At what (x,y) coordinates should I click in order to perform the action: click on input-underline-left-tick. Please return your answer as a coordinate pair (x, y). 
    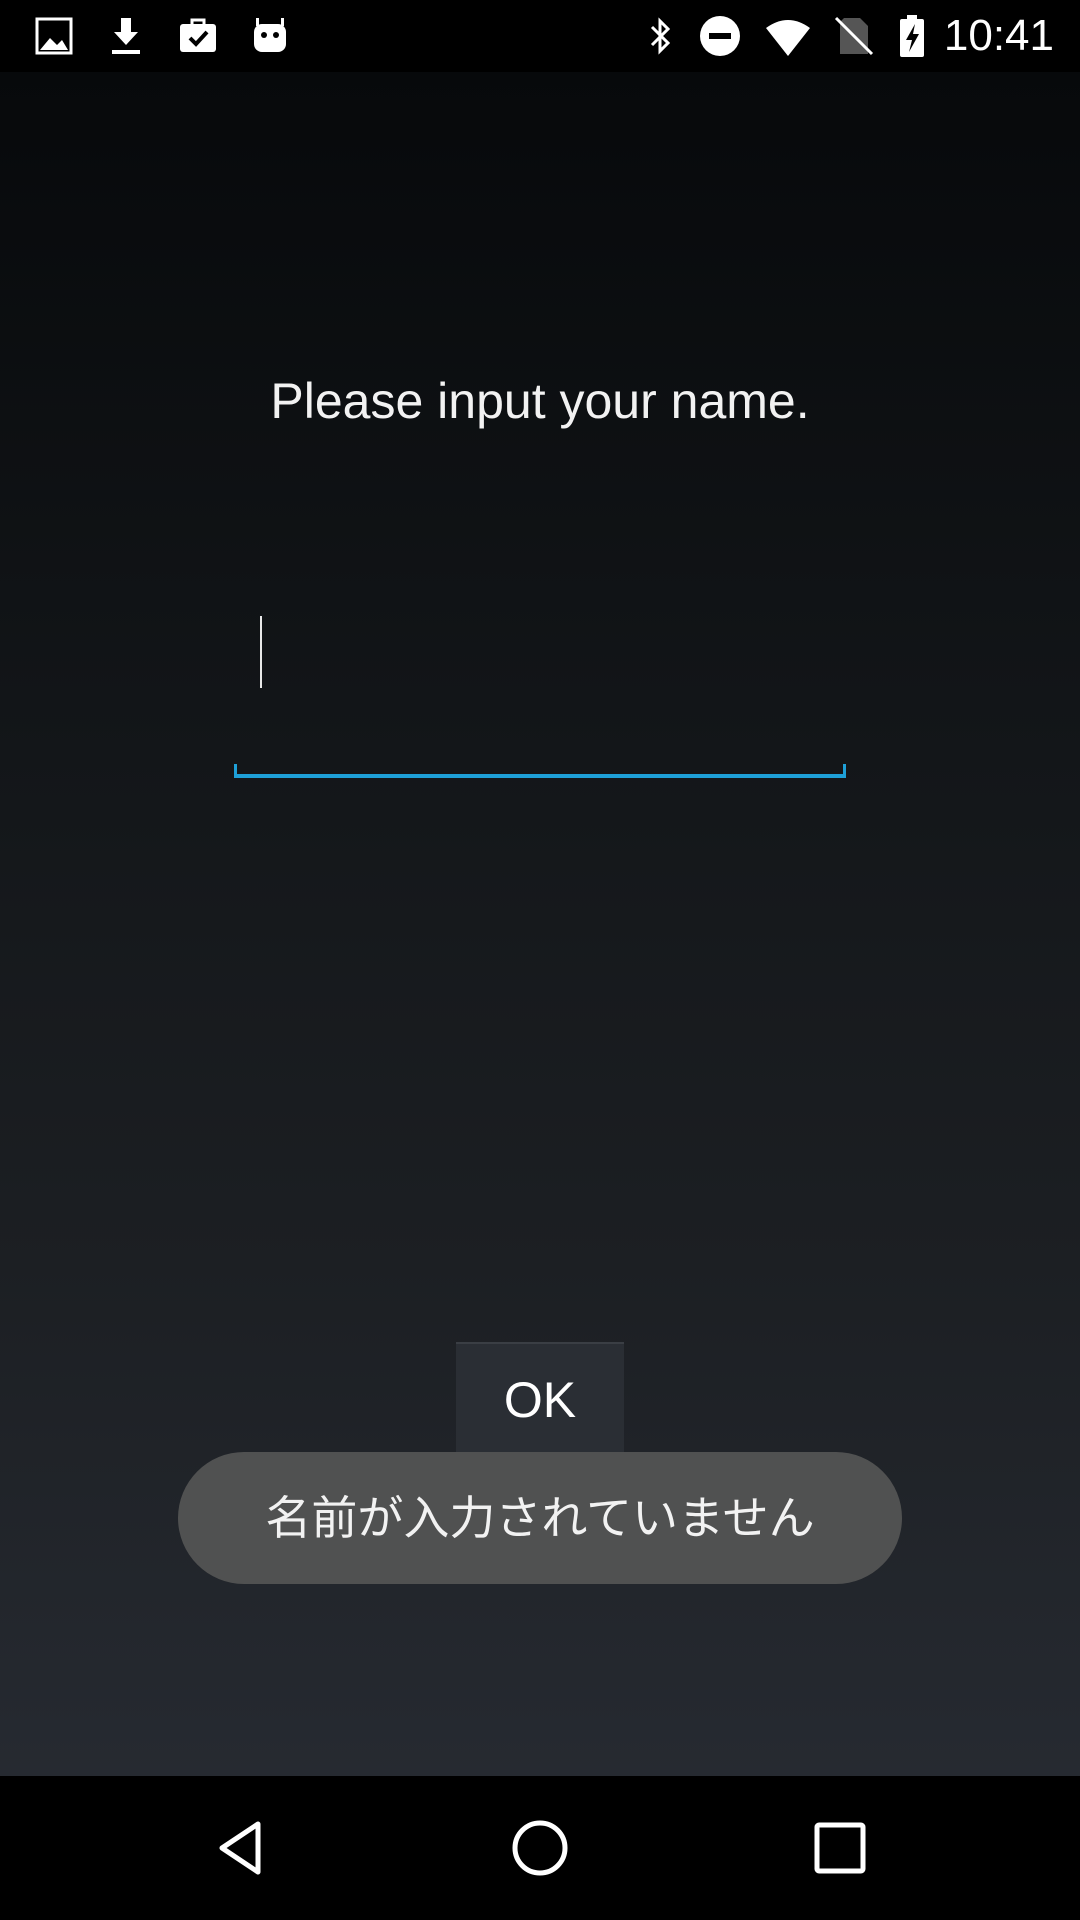
    Looking at the image, I should click on (235, 770).